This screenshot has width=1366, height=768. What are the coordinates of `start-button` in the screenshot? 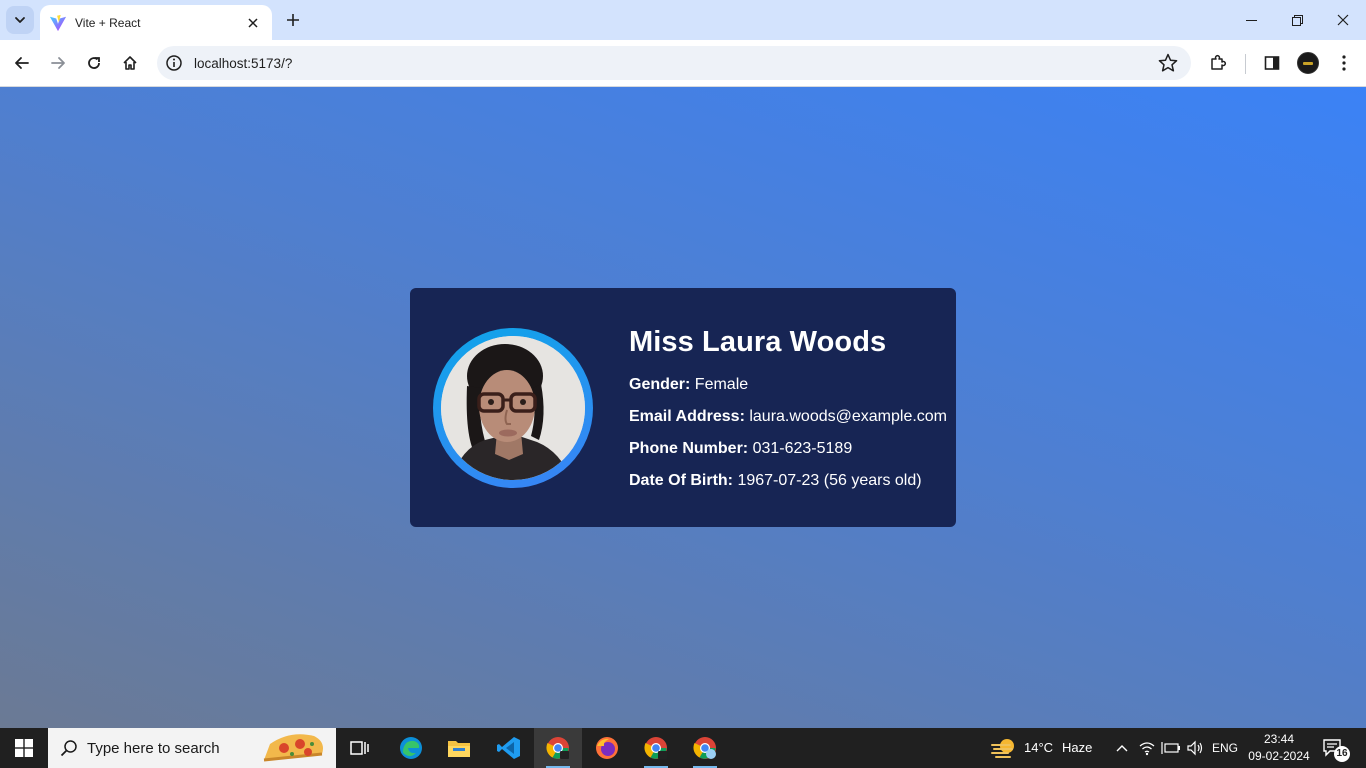 It's located at (24, 748).